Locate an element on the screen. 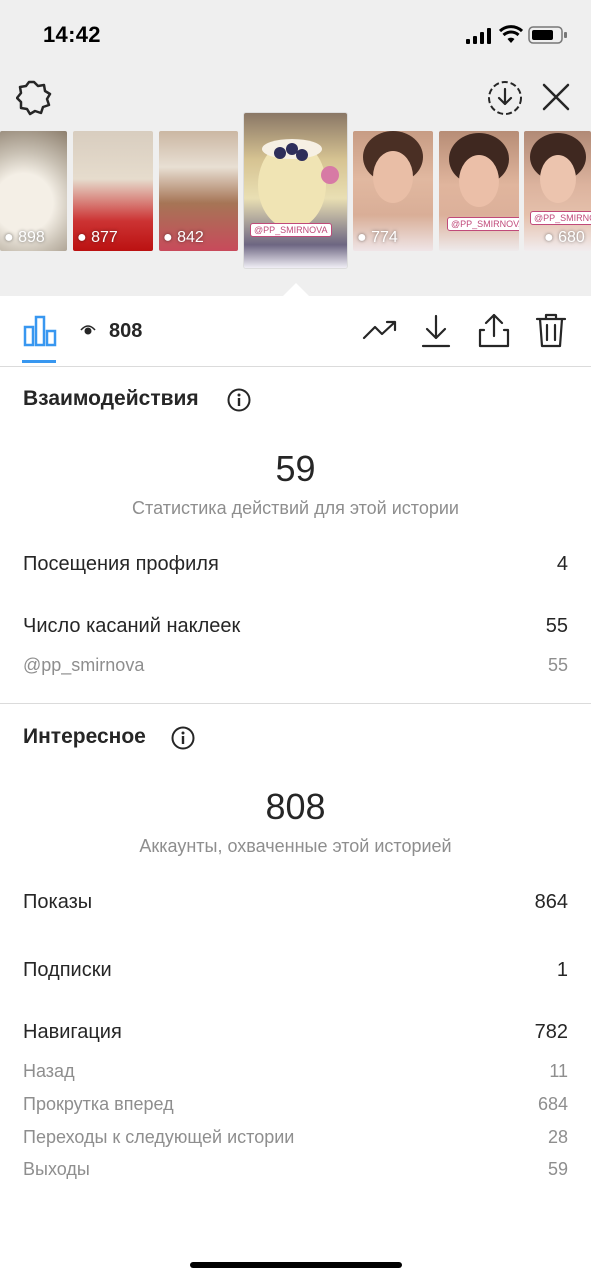  next-story-label: Переходы к следующей истории is located at coordinates (159, 1137).